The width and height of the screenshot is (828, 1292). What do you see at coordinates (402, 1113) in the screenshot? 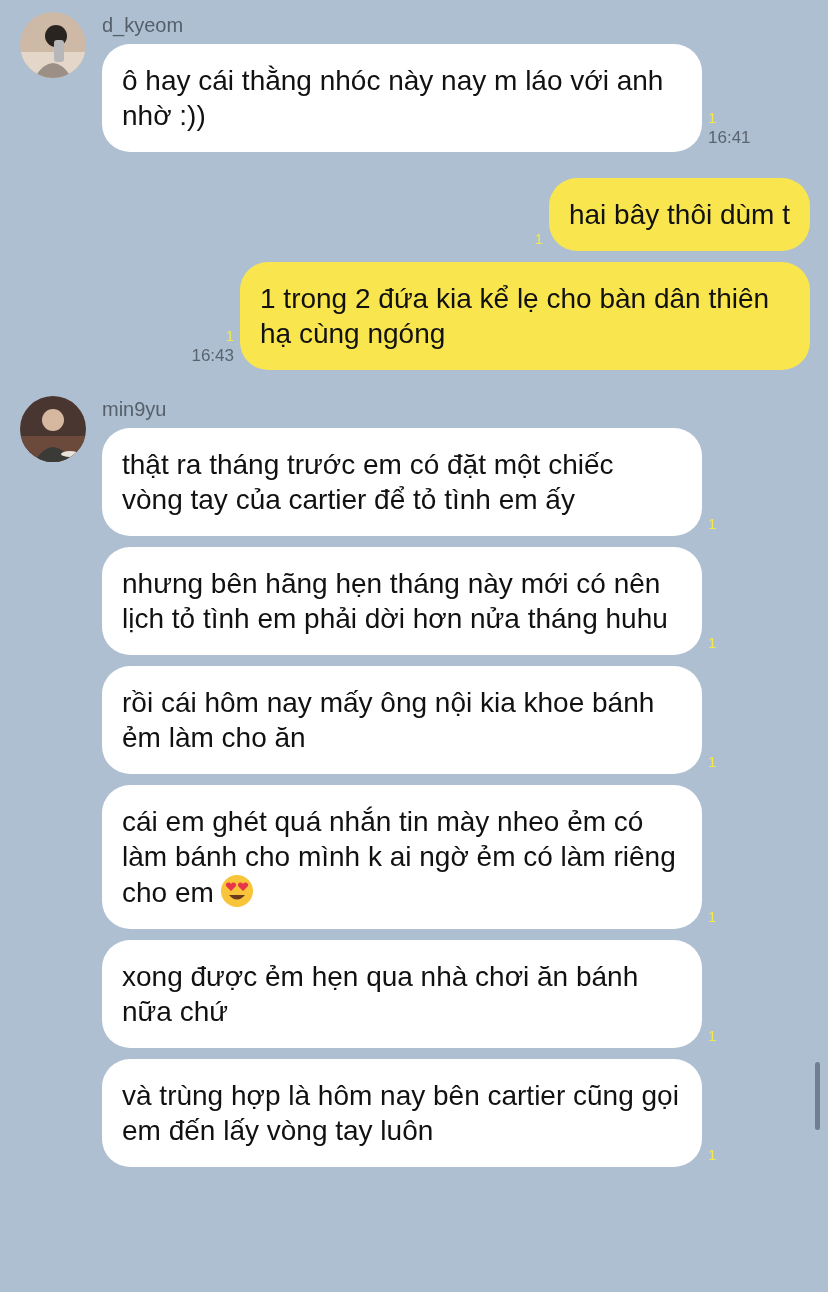
I see `message-bubble: và trùng hợp là hôm nay bên cartier cũng gọi em đến lấy vòng tay luôn` at bounding box center [402, 1113].